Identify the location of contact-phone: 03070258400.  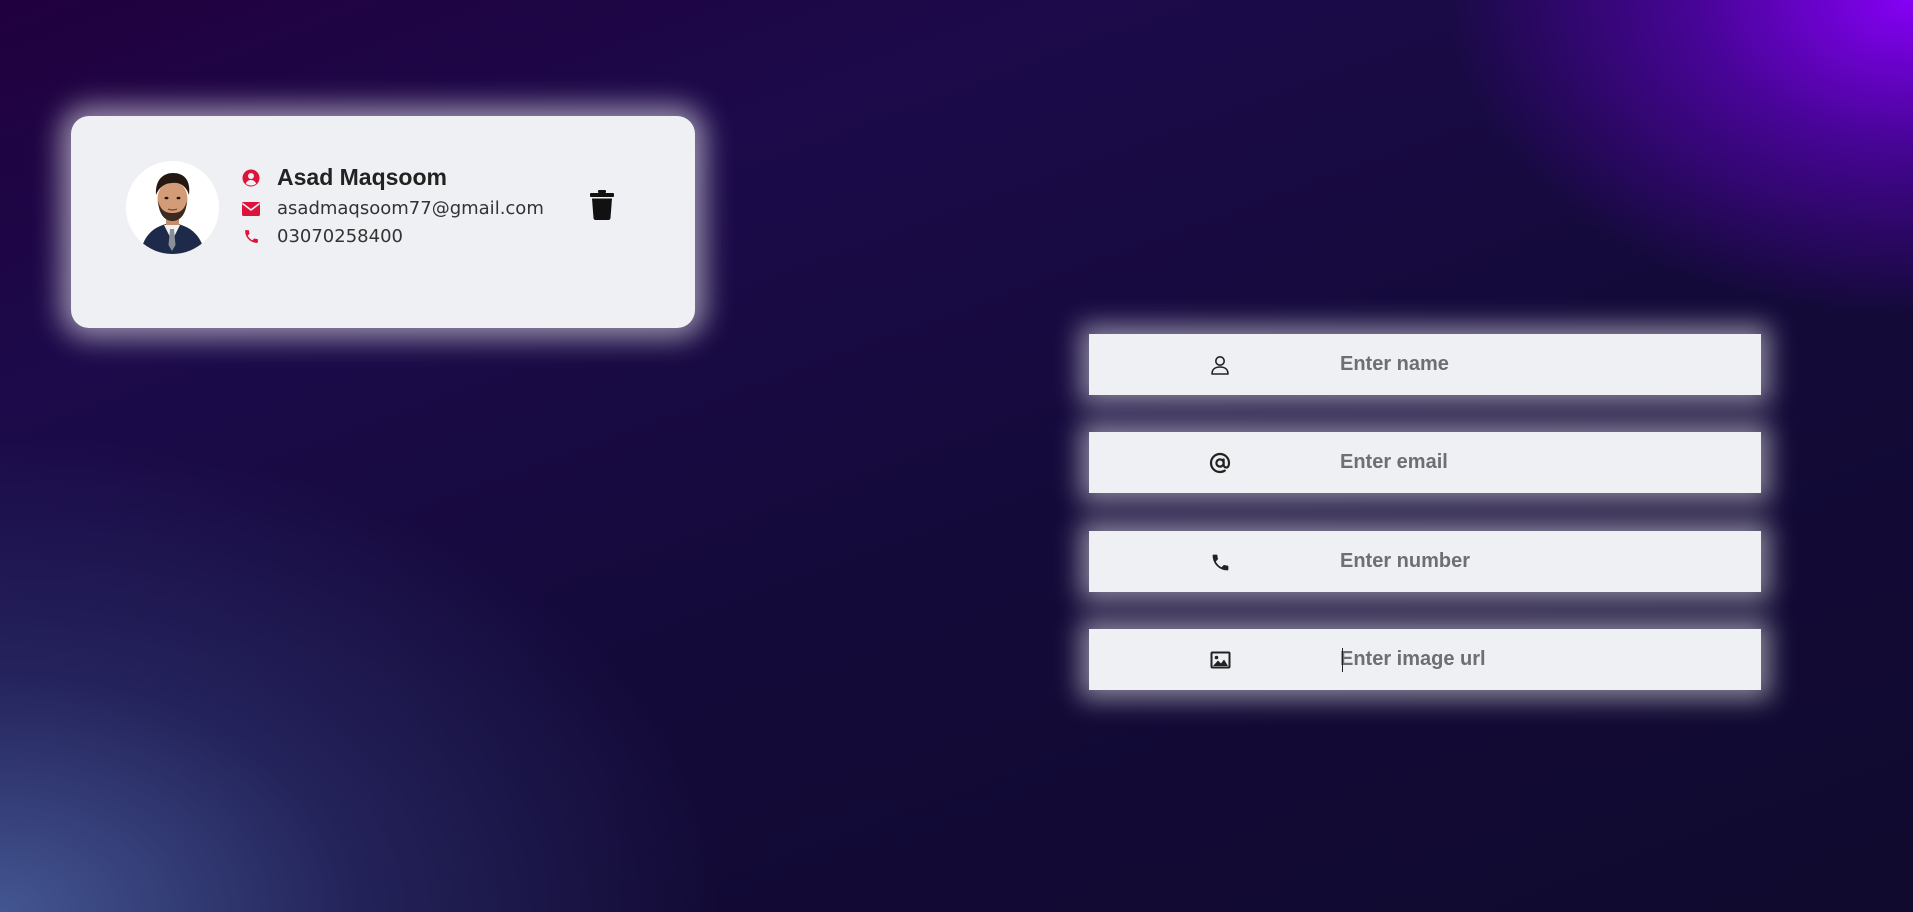
(340, 236).